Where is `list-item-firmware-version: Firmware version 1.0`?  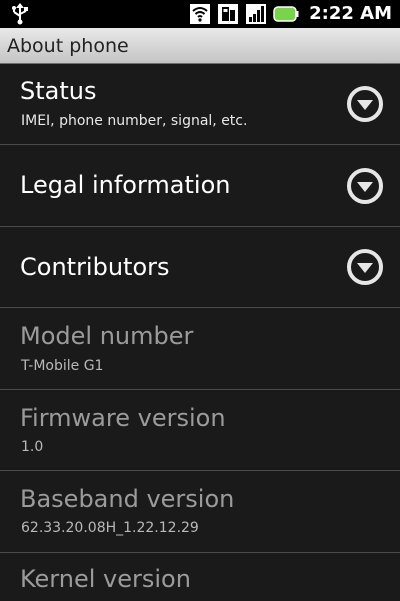
list-item-firmware-version: Firmware version 1.0 is located at coordinates (200, 430).